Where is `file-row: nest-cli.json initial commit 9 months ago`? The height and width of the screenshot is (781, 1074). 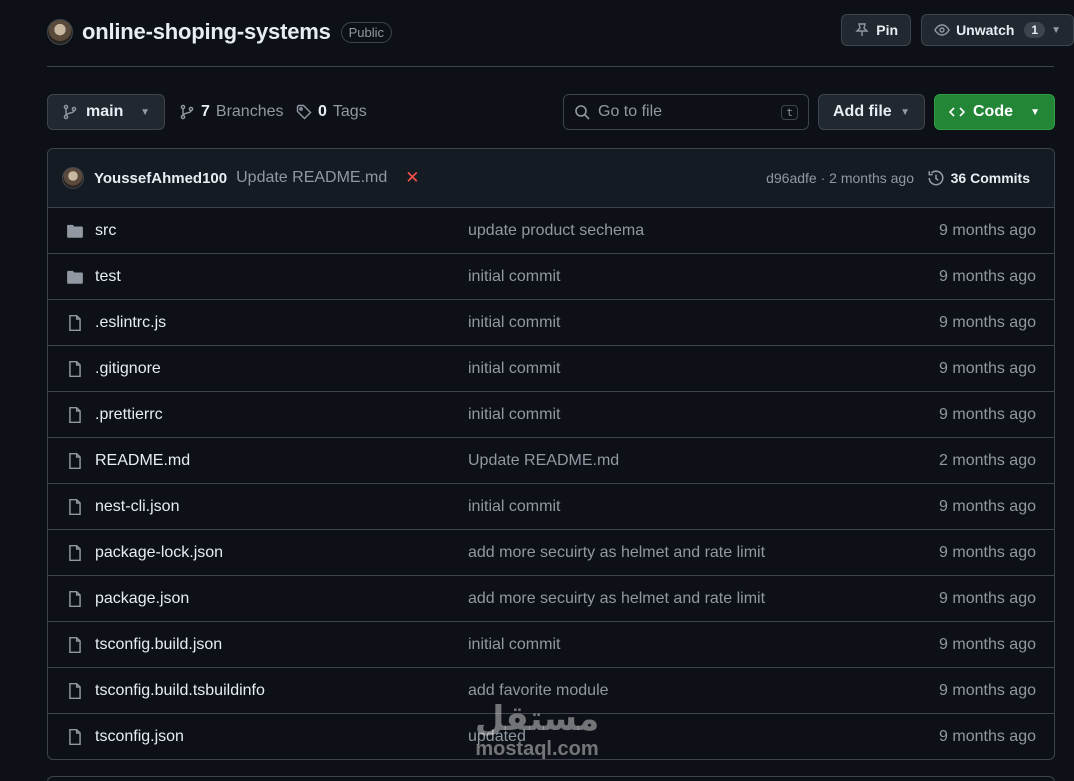
file-row: nest-cli.json initial commit 9 months ago is located at coordinates (551, 507).